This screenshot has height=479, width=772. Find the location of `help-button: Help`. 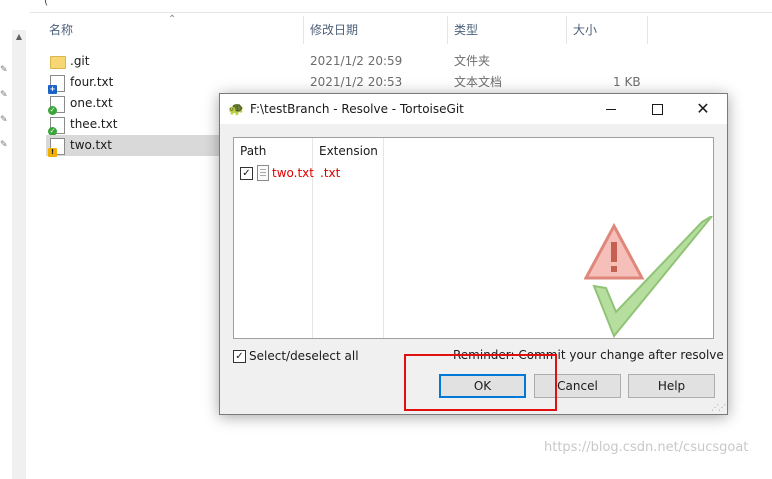

help-button: Help is located at coordinates (671, 386).